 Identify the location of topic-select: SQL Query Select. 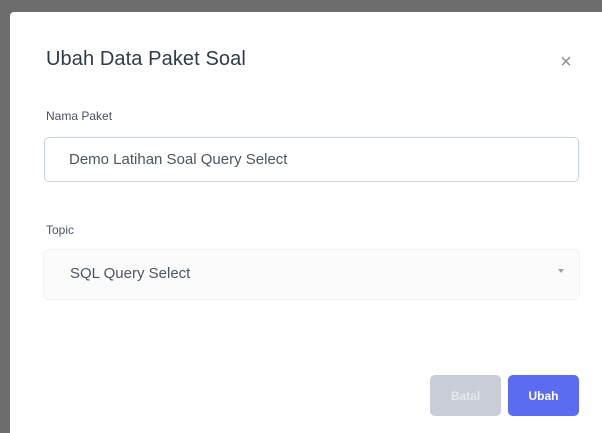
(311, 274).